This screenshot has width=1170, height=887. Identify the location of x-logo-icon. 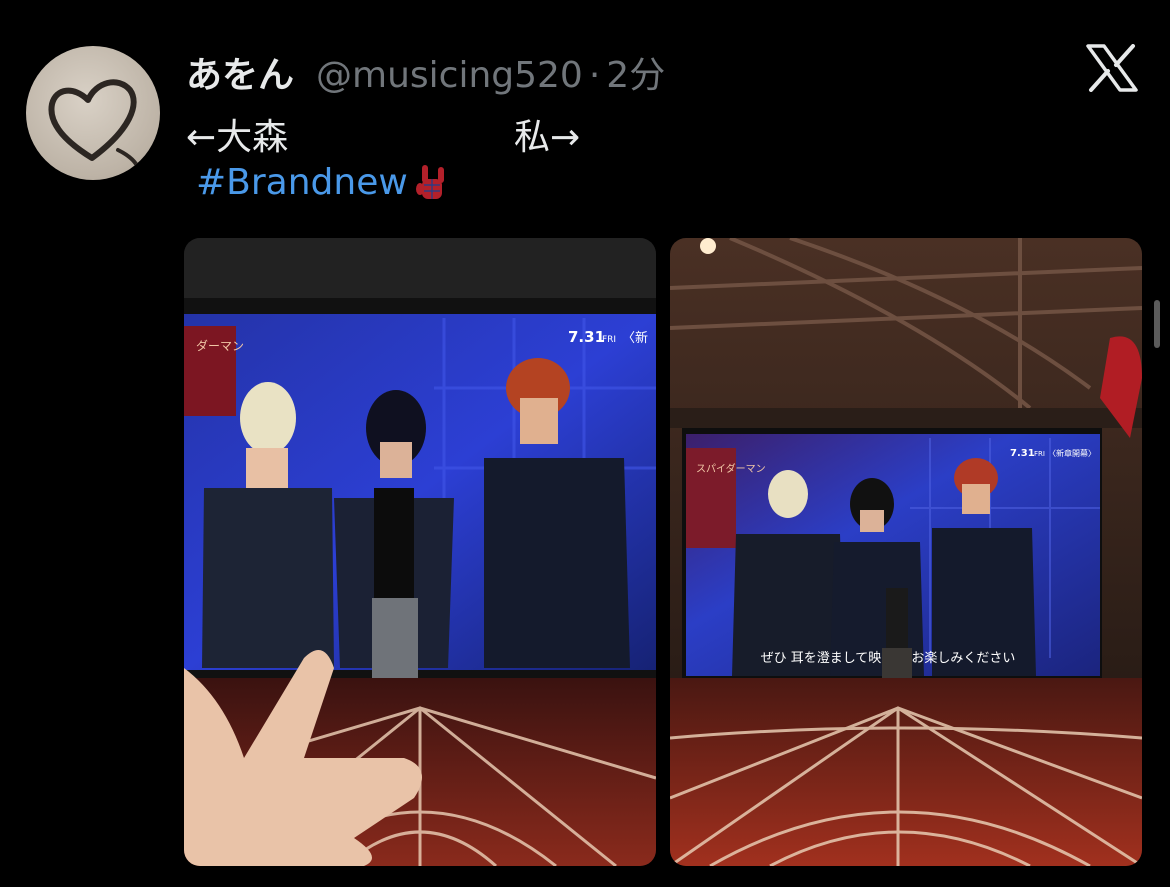
(1112, 68).